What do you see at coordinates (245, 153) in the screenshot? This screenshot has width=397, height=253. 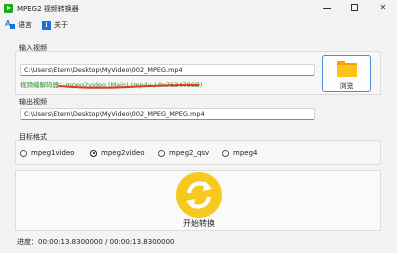 I see `radio-label: mpeg4` at bounding box center [245, 153].